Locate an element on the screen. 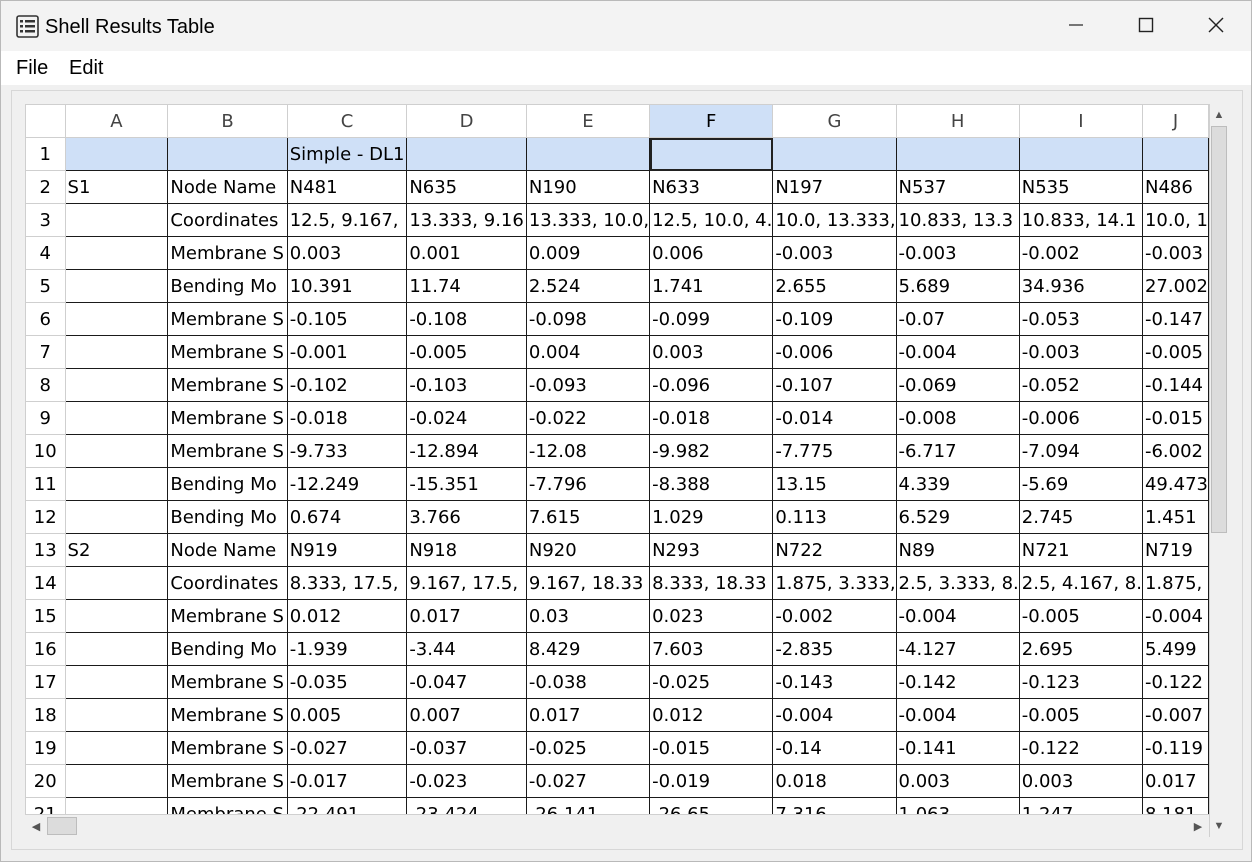  grid-cell: -0.017 is located at coordinates (347, 781).